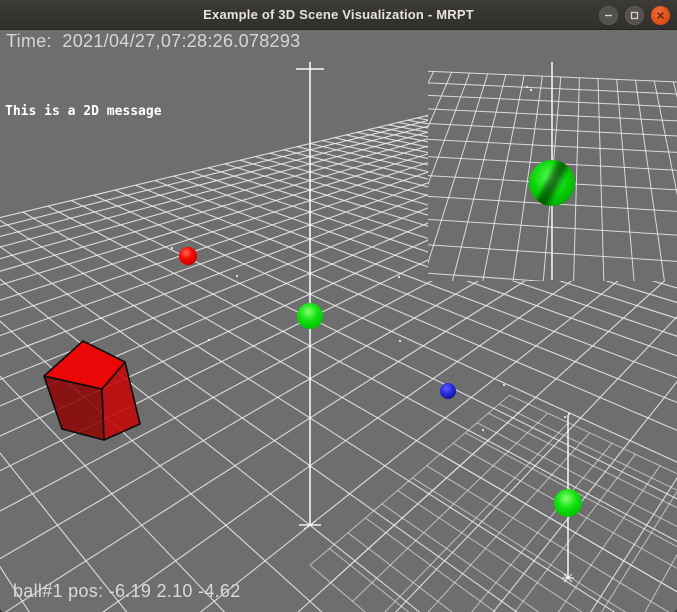  I want to click on hud-2d-message: This is a 2D message, so click(83, 111).